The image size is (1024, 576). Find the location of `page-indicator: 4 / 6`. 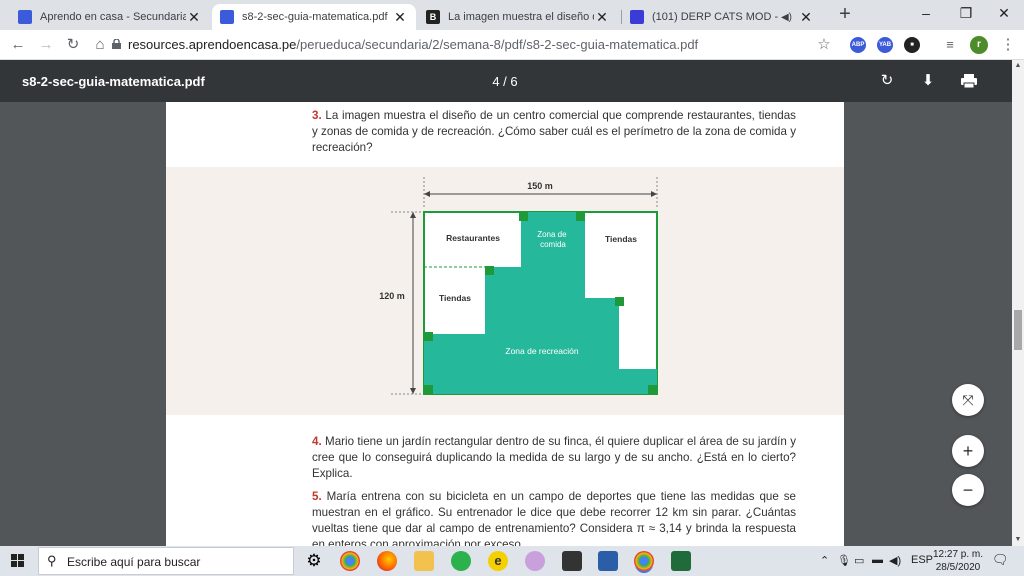

page-indicator: 4 / 6 is located at coordinates (505, 81).